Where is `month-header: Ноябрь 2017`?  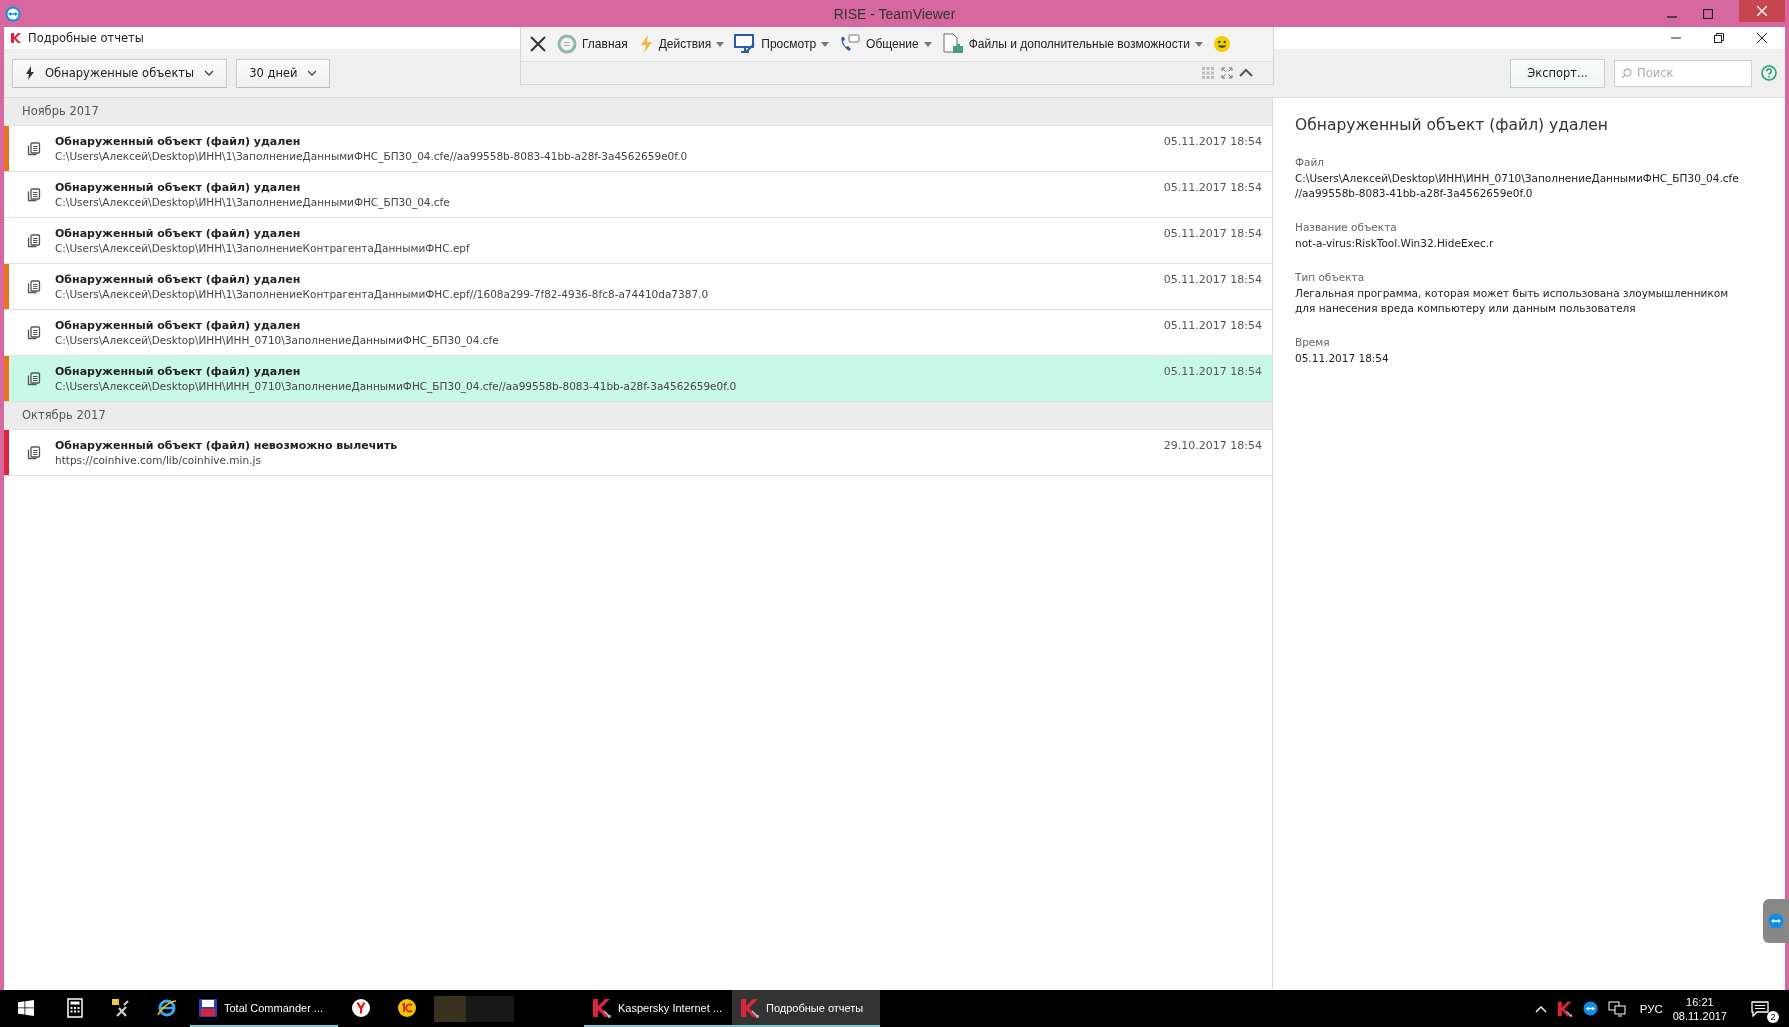
month-header: Ноябрь 2017 is located at coordinates (638, 112).